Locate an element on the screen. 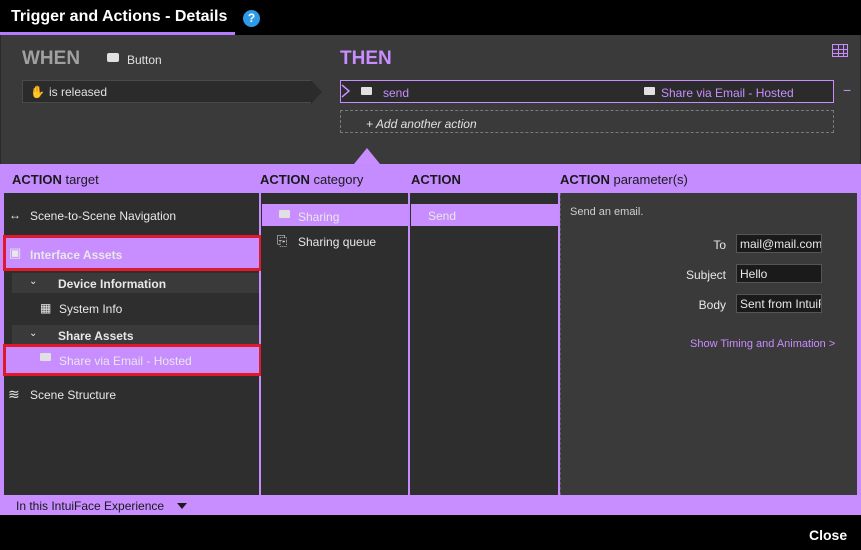 The height and width of the screenshot is (550, 861). header-target-rest: target is located at coordinates (82, 179).